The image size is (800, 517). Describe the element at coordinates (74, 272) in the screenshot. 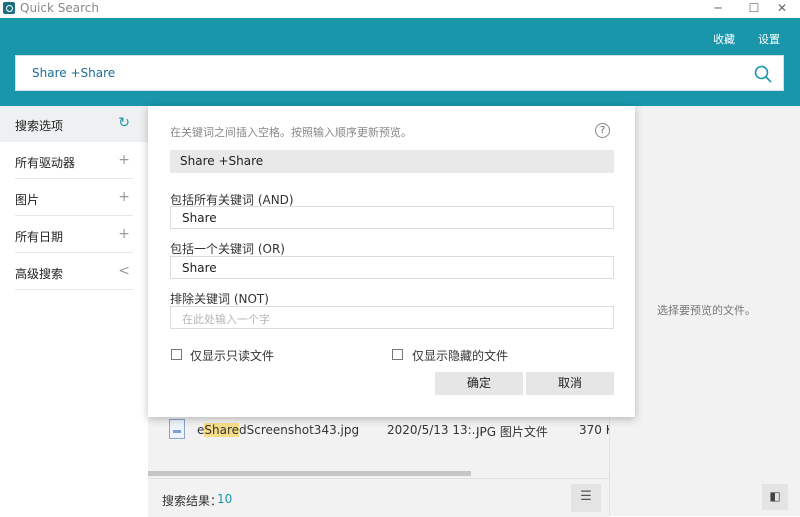

I see `sidebar-item-advanced-search: 高级搜索 <` at that location.